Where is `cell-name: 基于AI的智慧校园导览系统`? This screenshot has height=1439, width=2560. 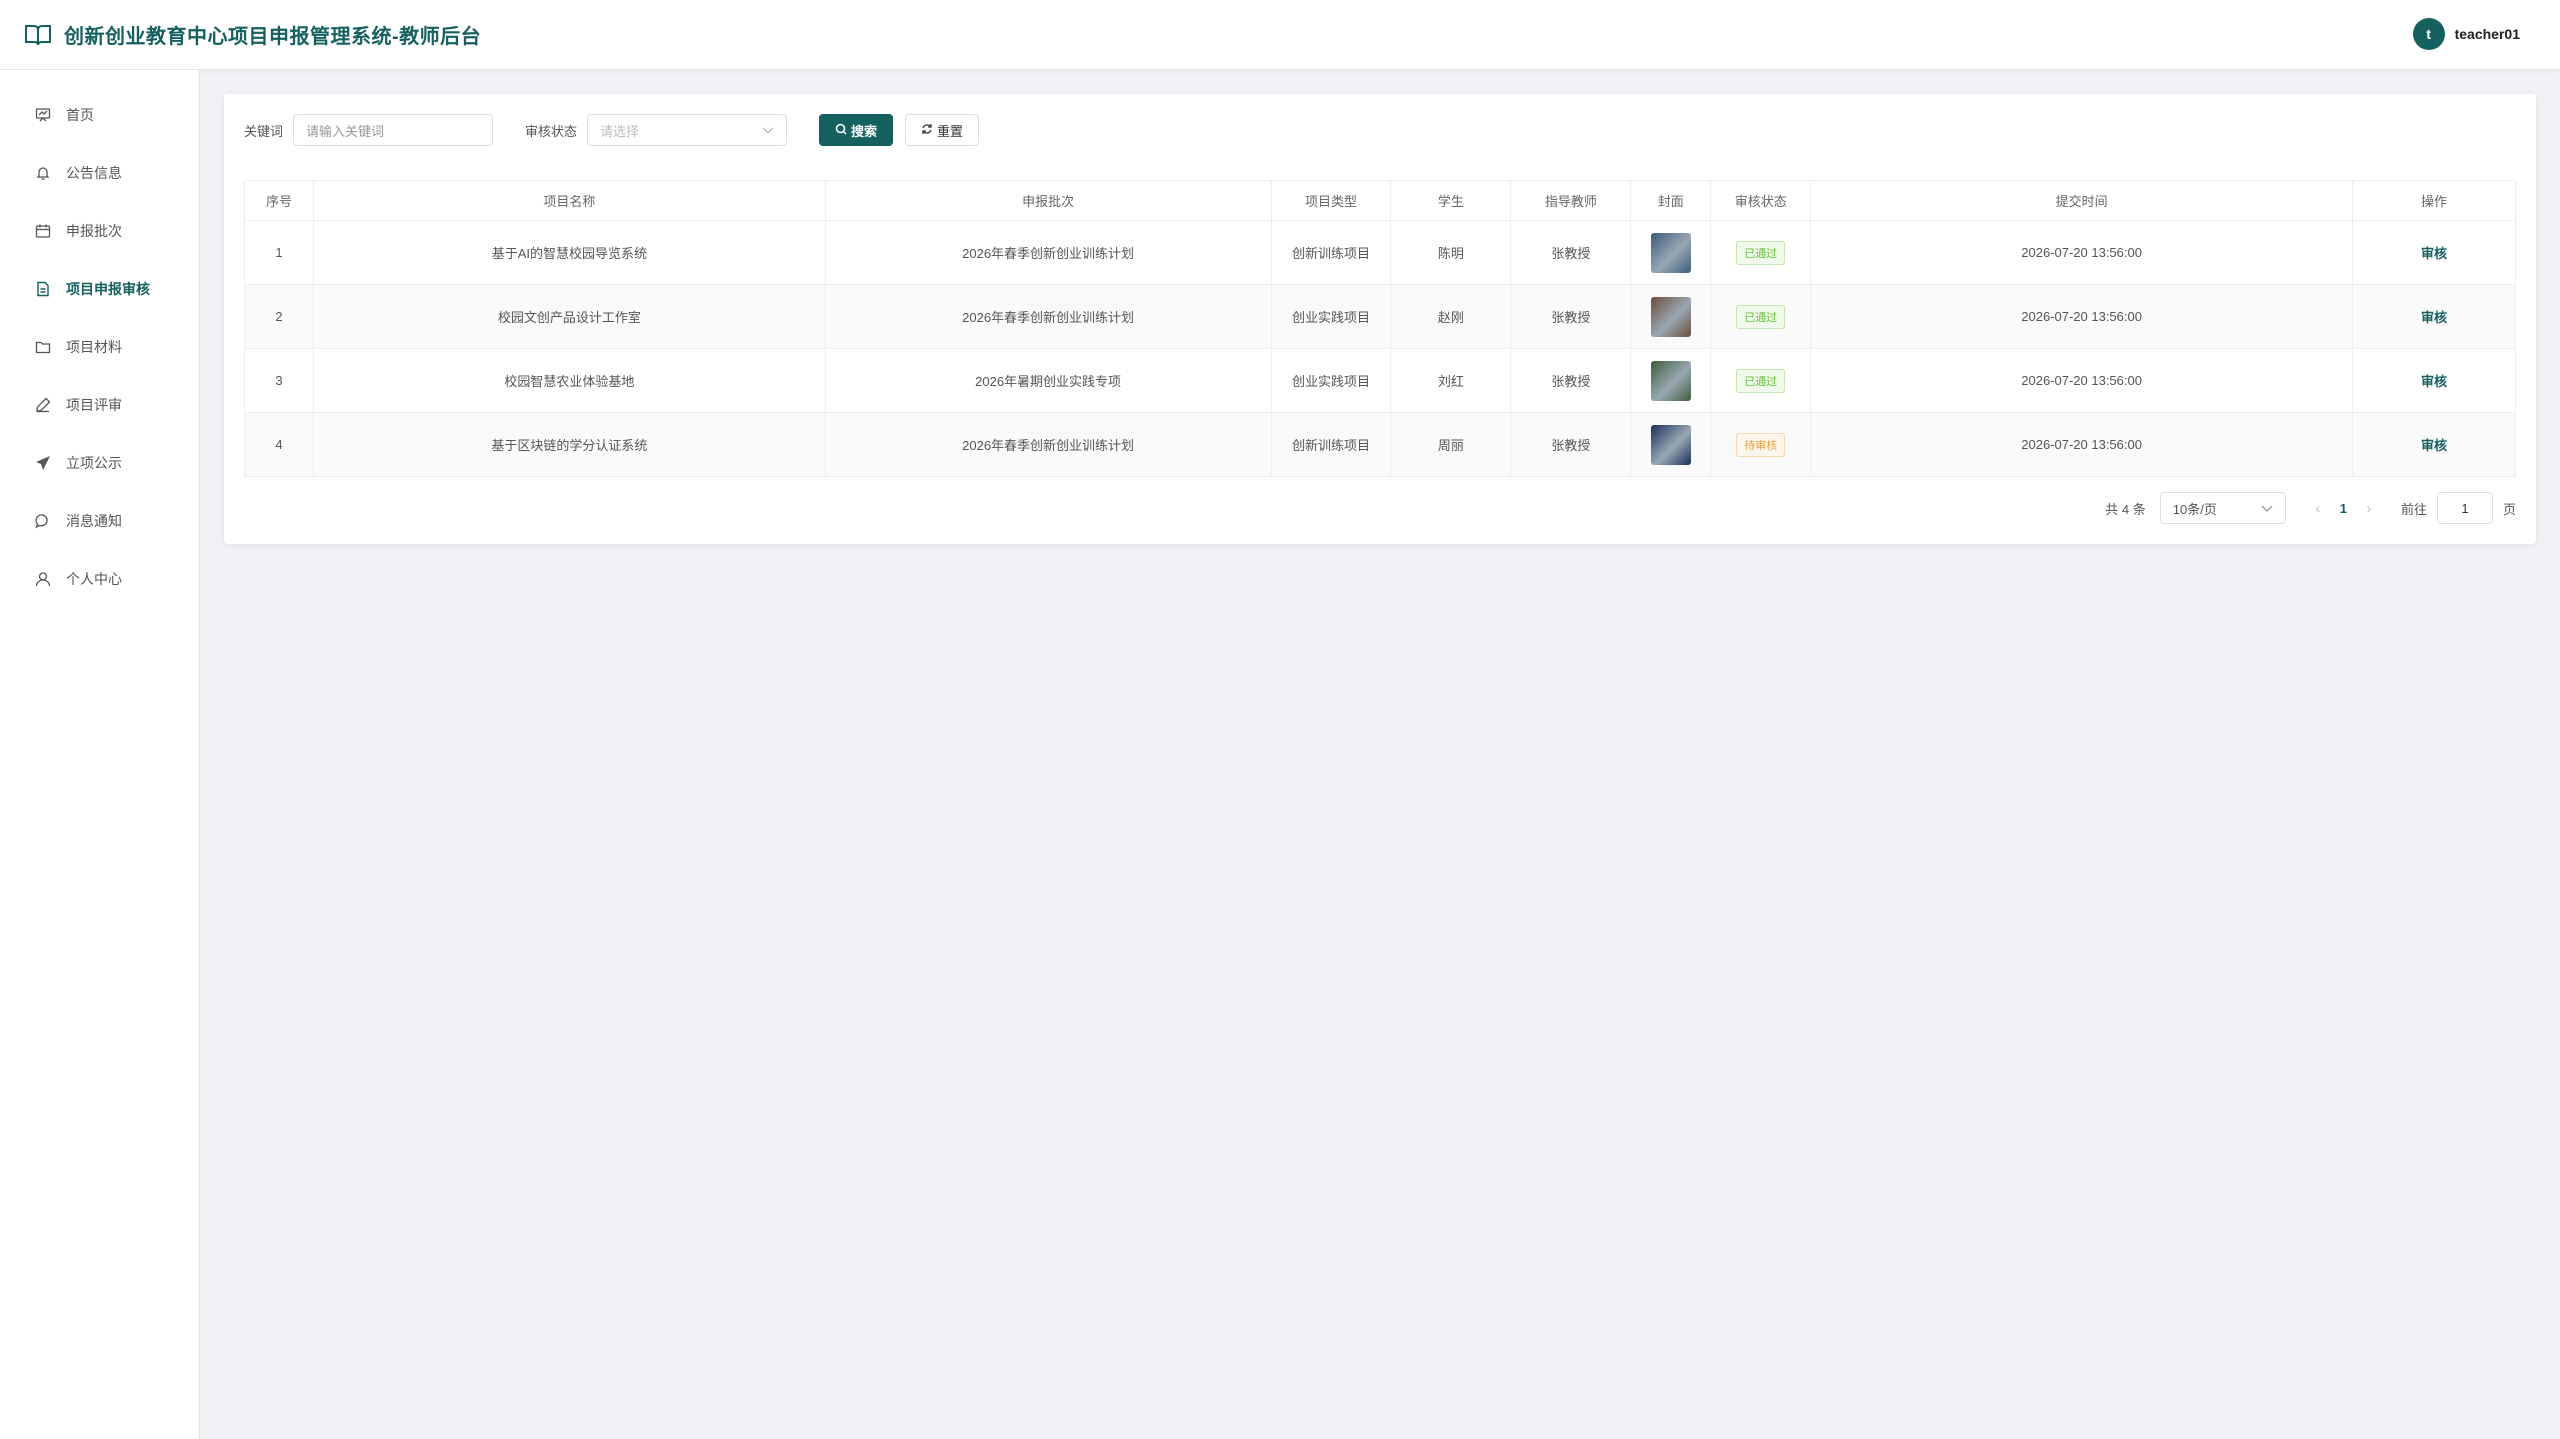 cell-name: 基于AI的智慧校园导览系统 is located at coordinates (569, 252).